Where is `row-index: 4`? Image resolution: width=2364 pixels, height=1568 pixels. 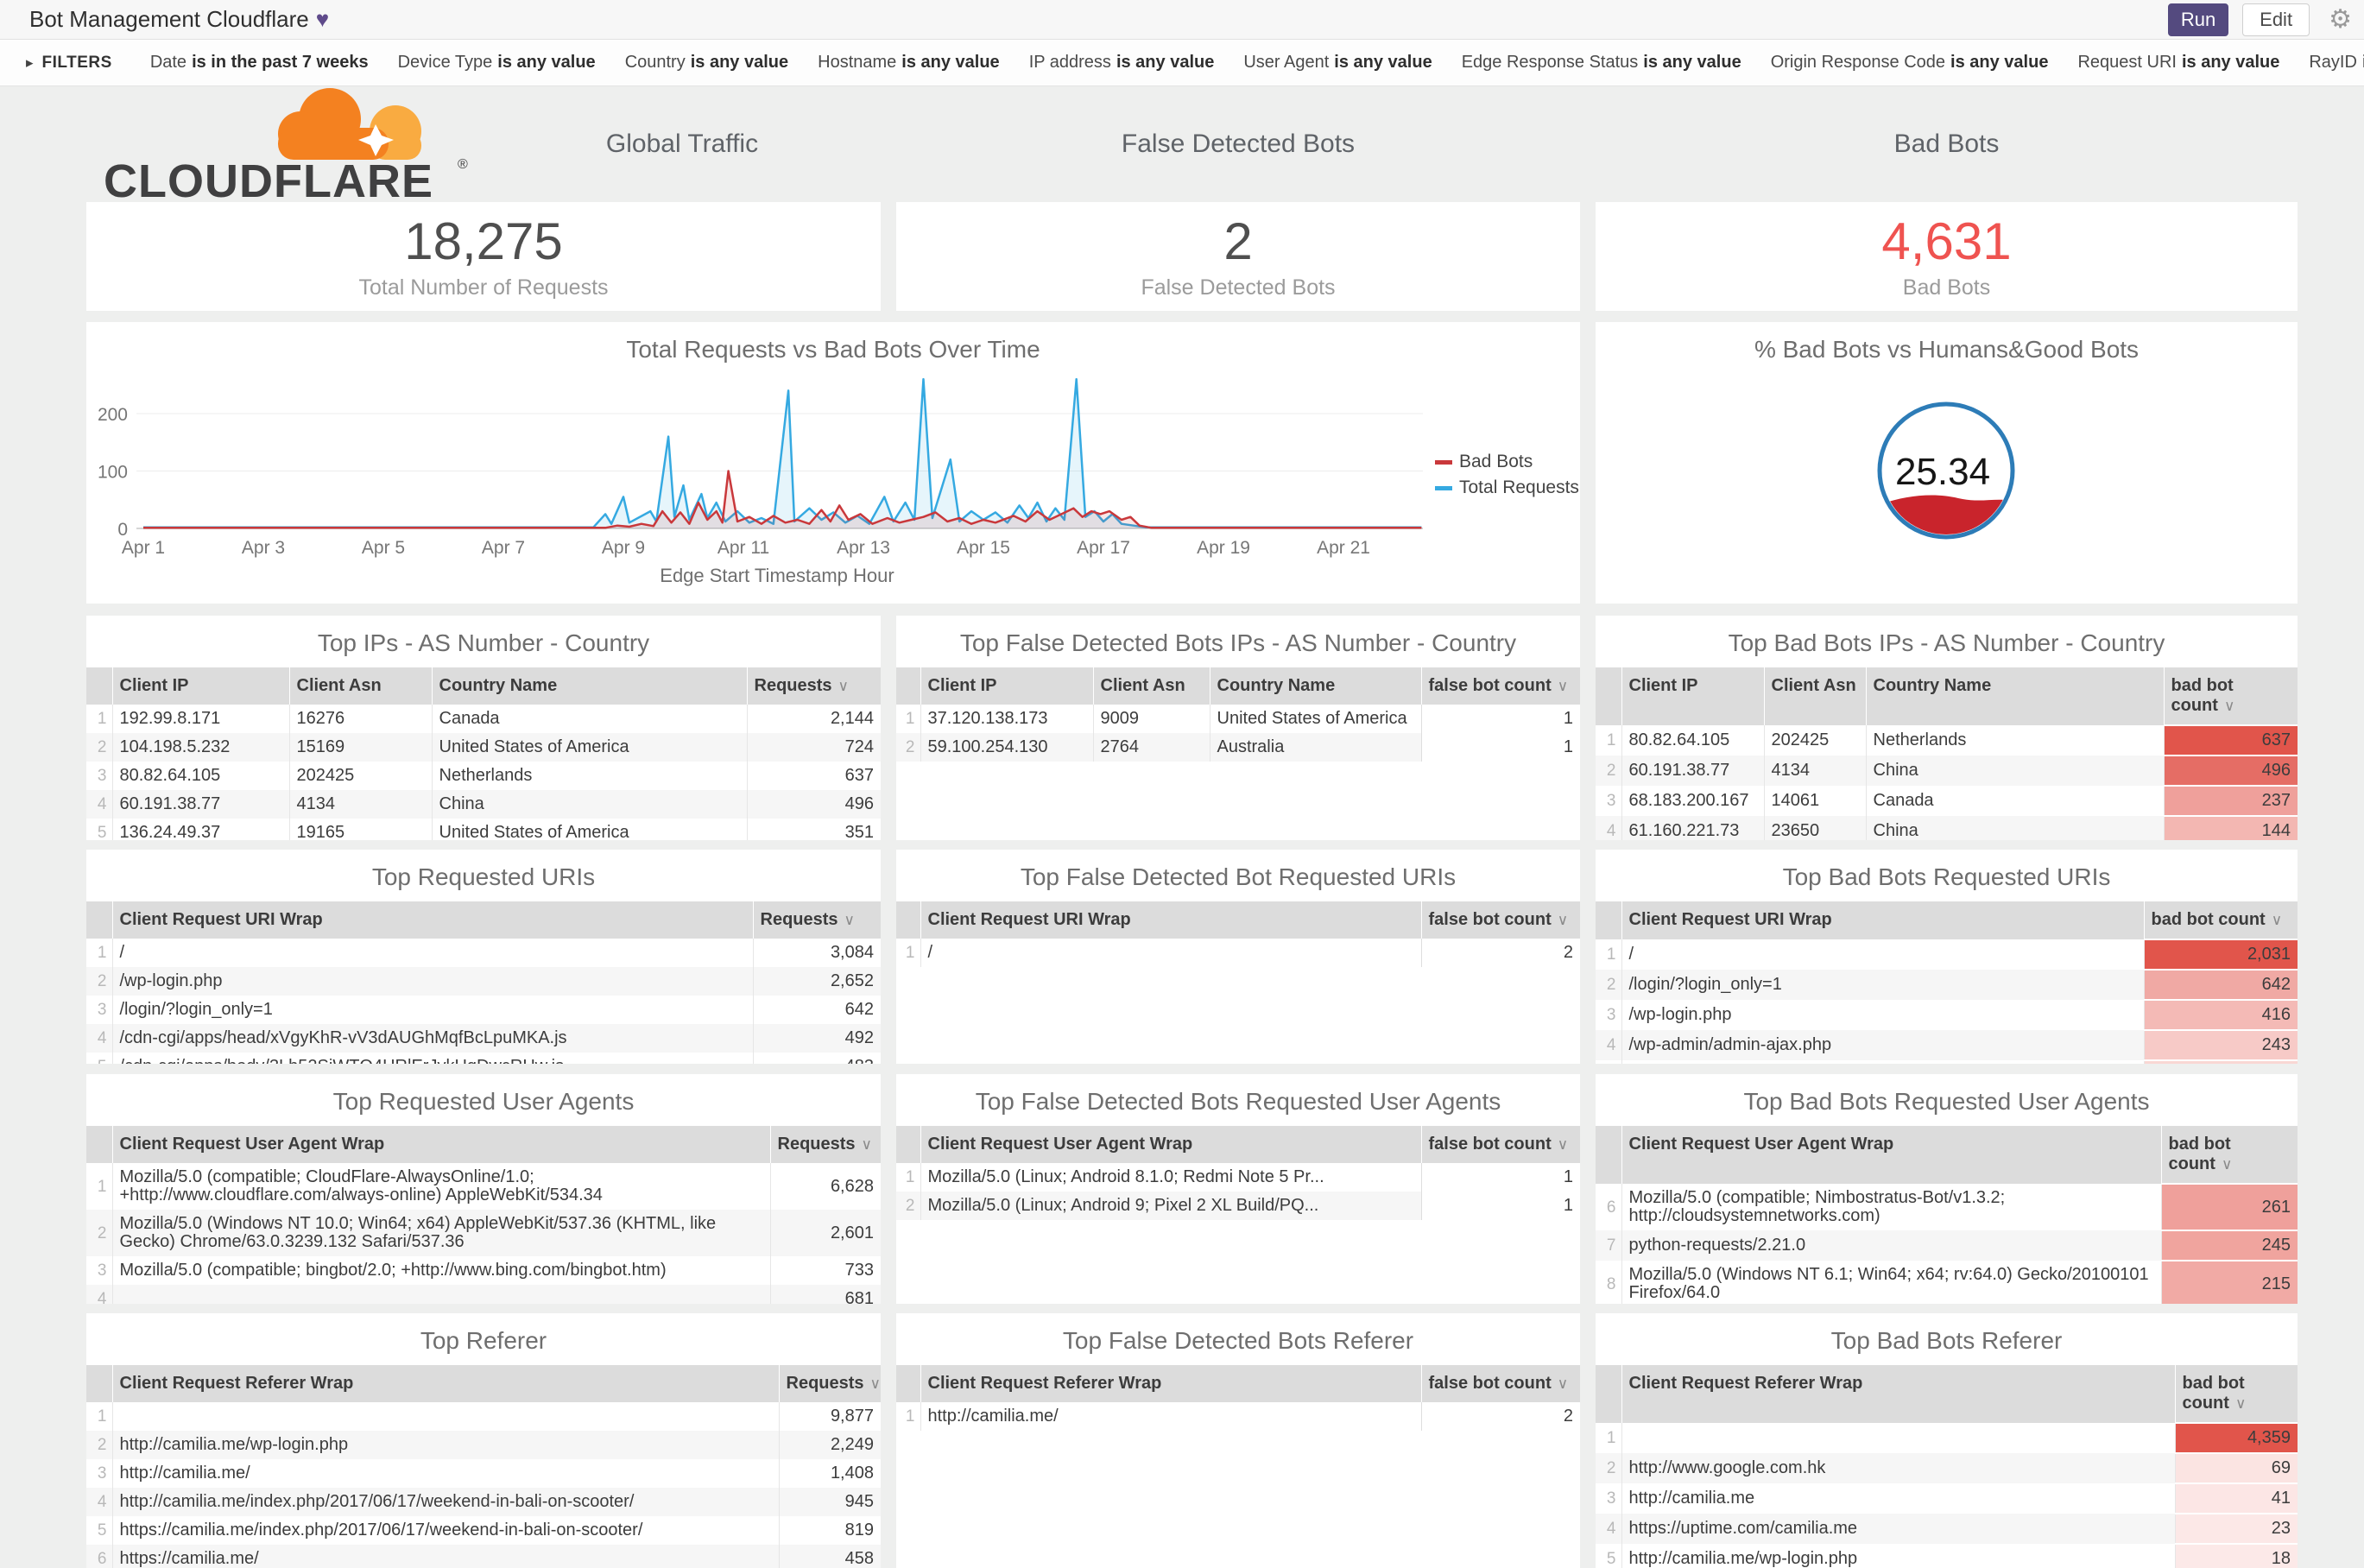
row-index: 4 is located at coordinates (102, 804).